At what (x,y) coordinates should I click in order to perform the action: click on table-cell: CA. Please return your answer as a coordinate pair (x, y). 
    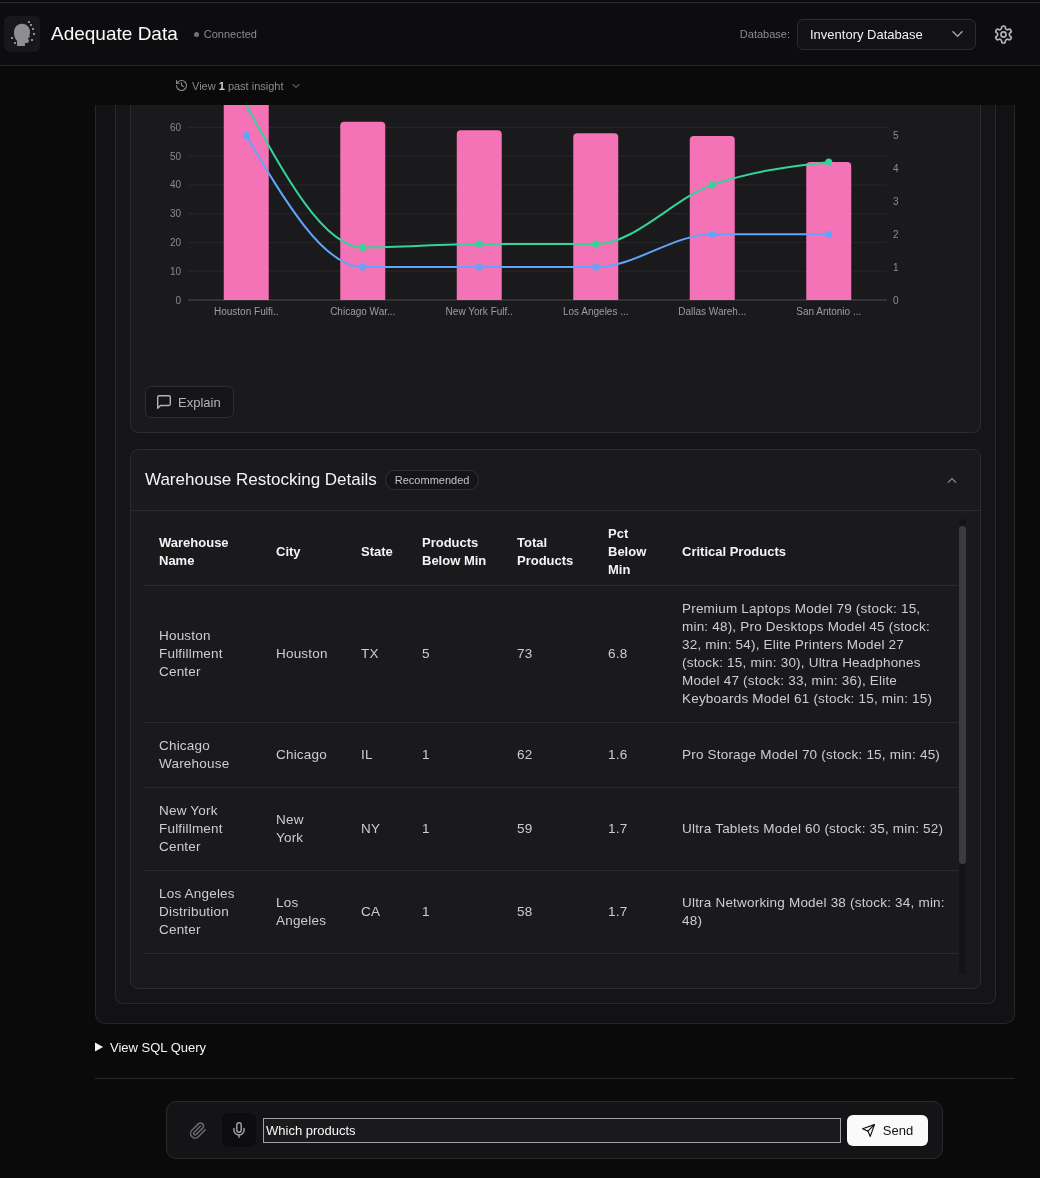
    Looking at the image, I should click on (376, 912).